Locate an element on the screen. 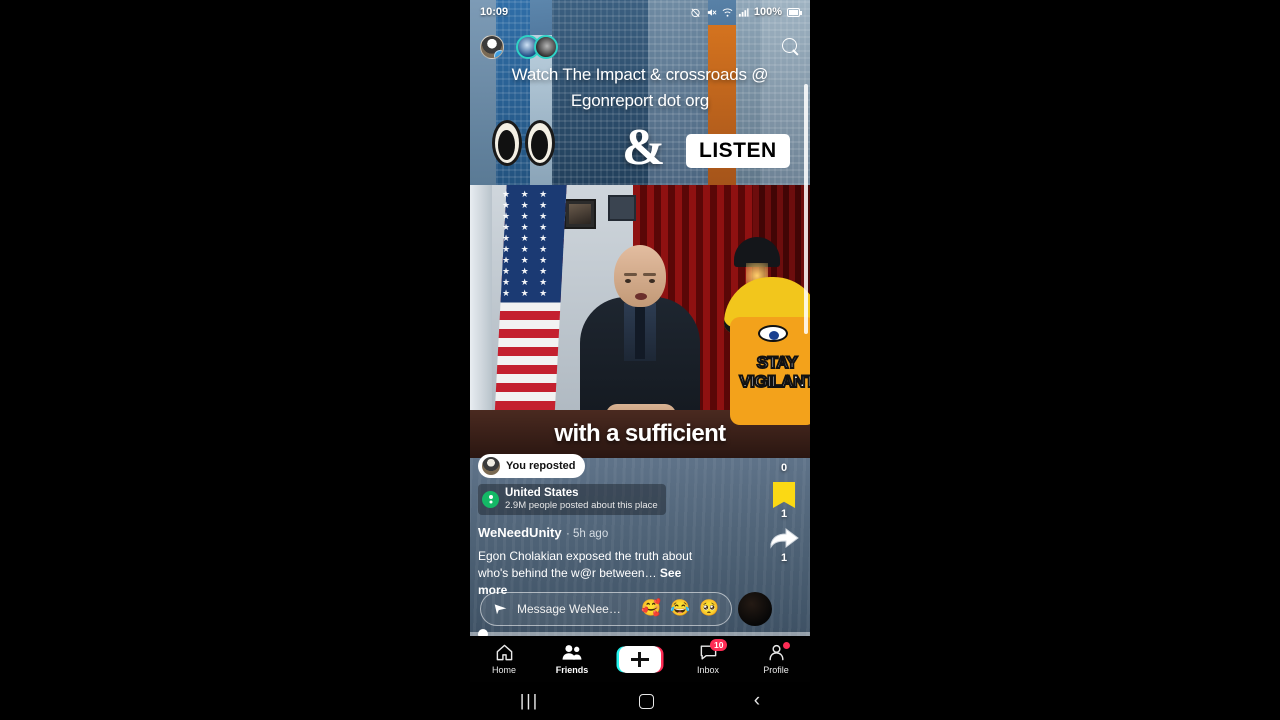 The image size is (1280, 720). nav-item-create is located at coordinates (640, 659).